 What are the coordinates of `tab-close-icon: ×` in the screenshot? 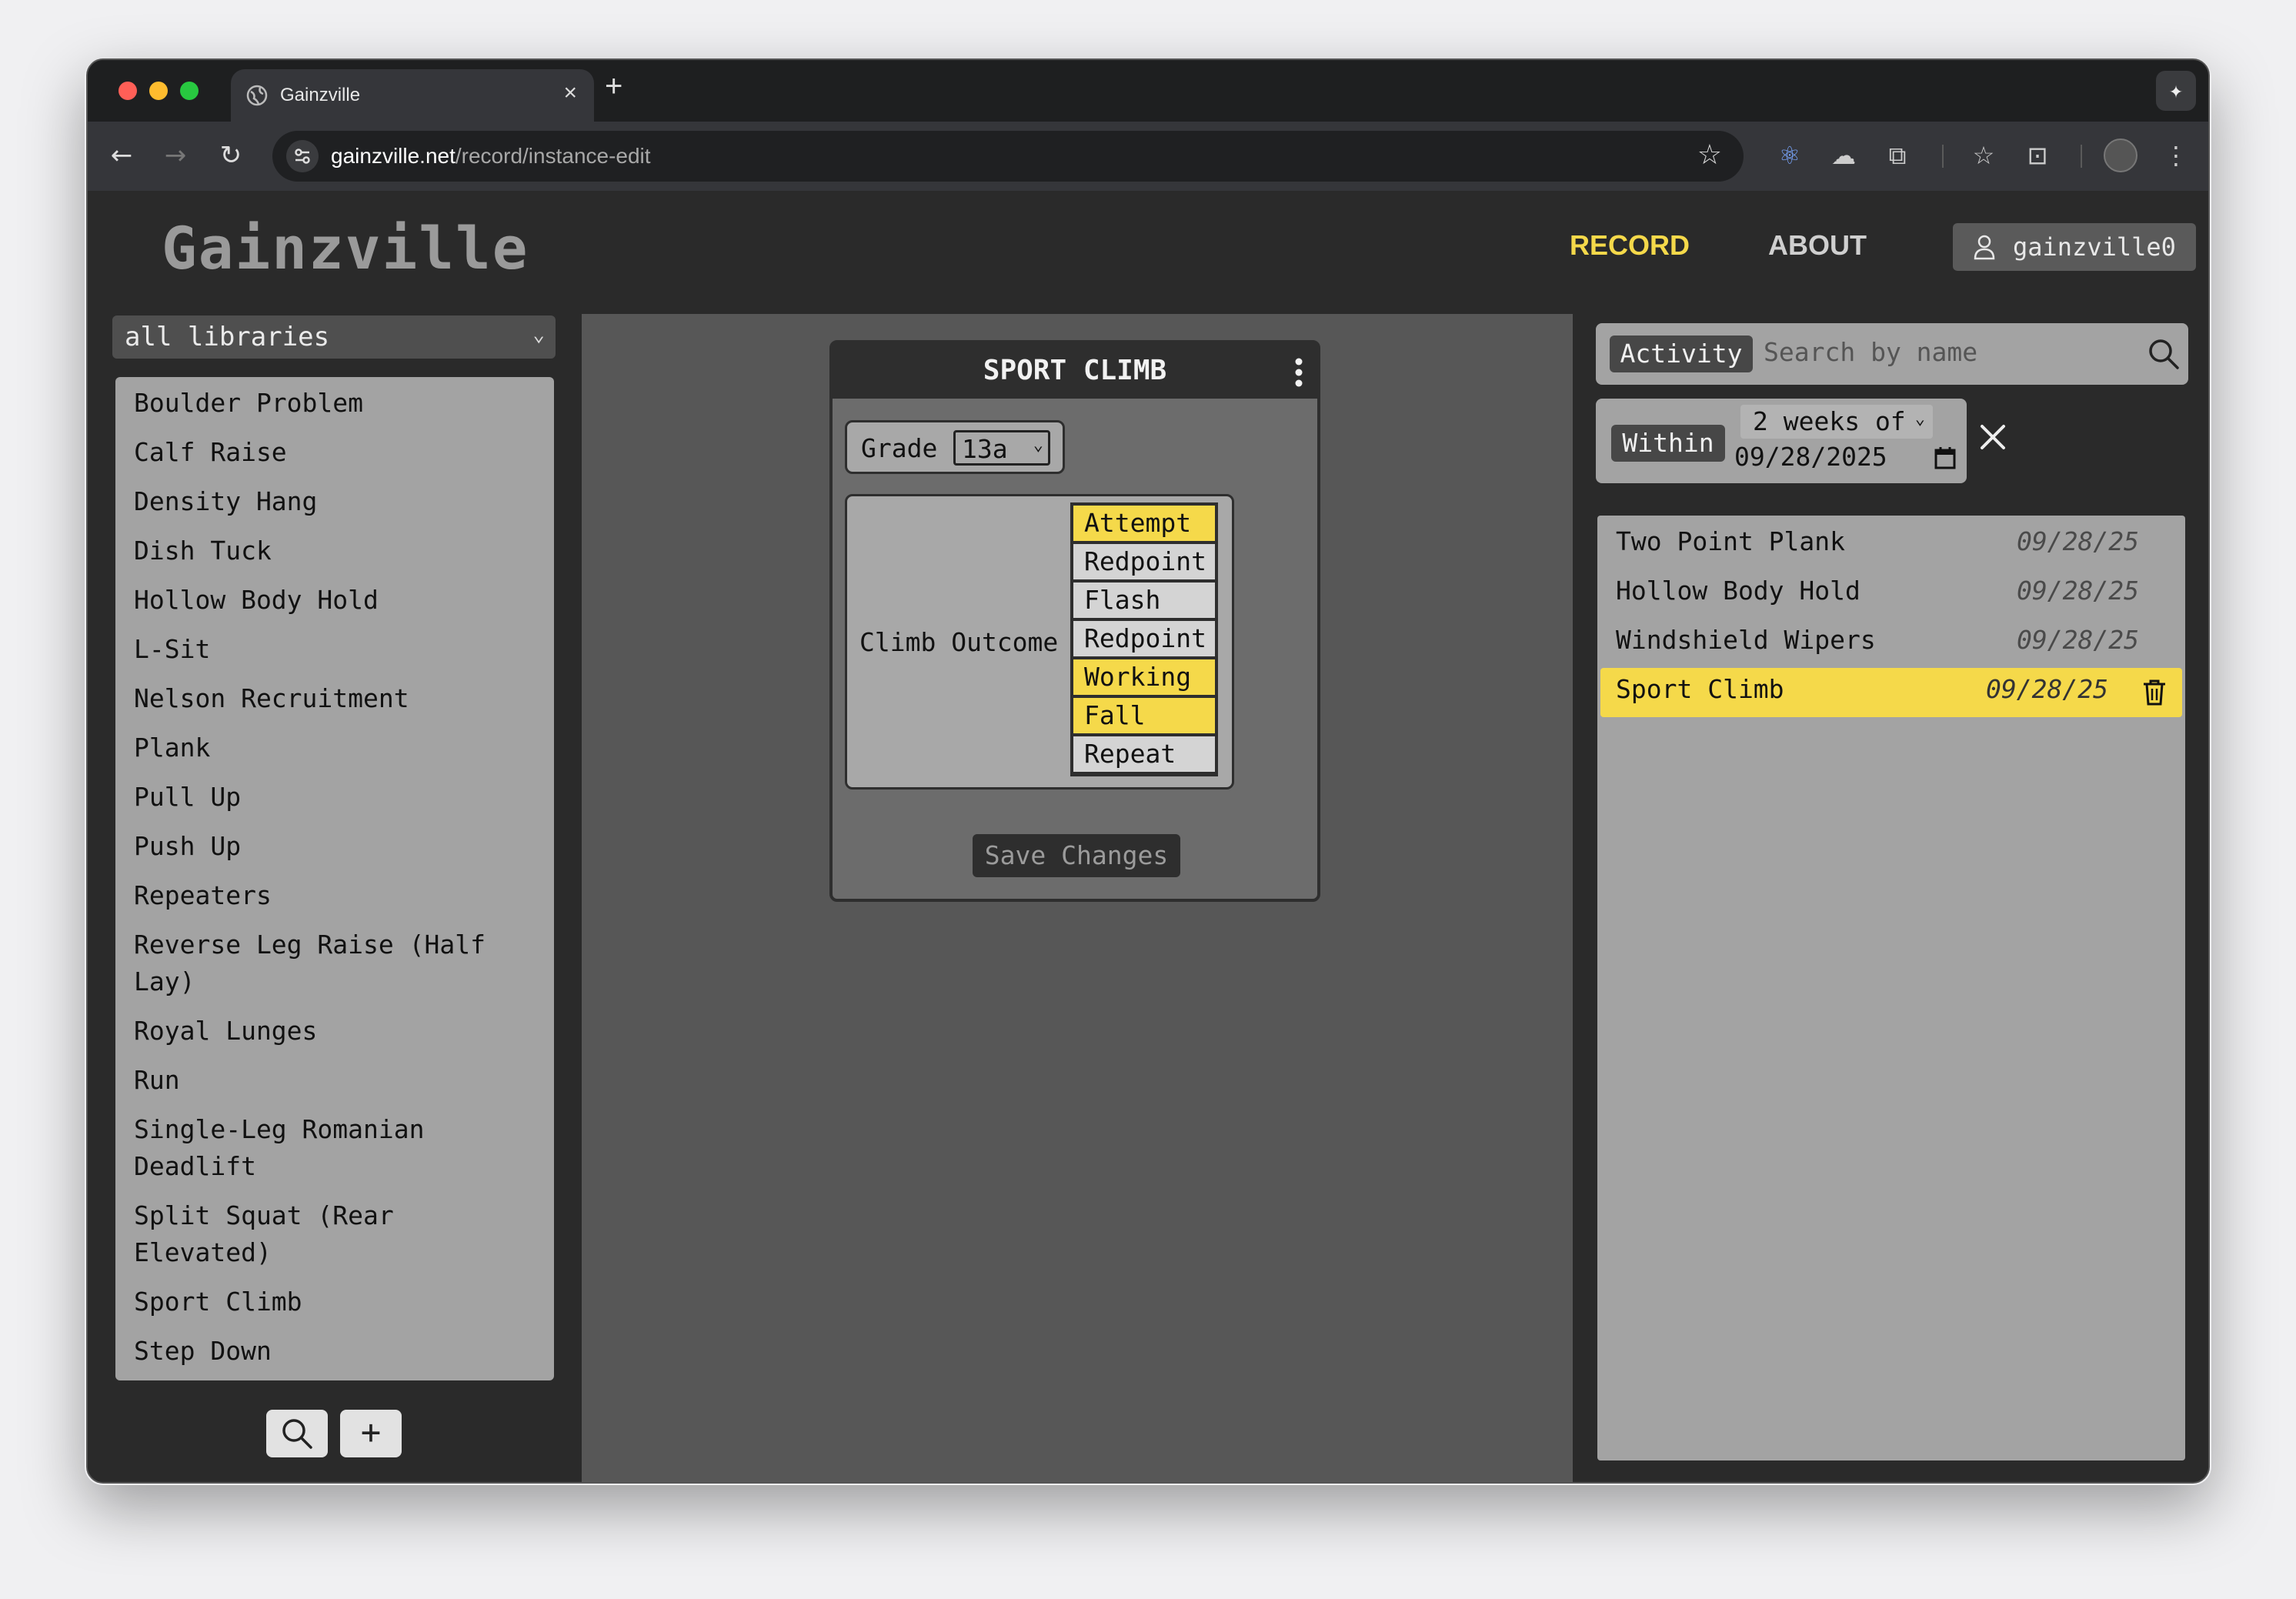 It's located at (570, 93).